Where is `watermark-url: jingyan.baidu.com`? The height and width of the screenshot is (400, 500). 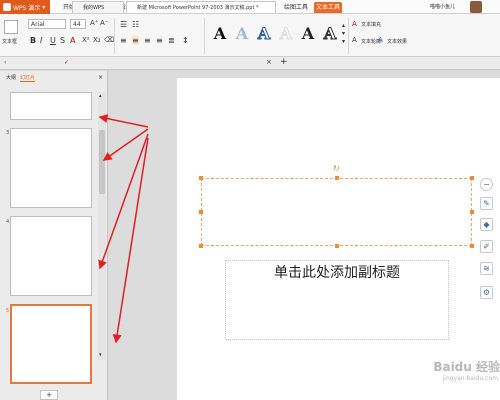
watermark-url: jingyan.baidu.com is located at coordinates (470, 378).